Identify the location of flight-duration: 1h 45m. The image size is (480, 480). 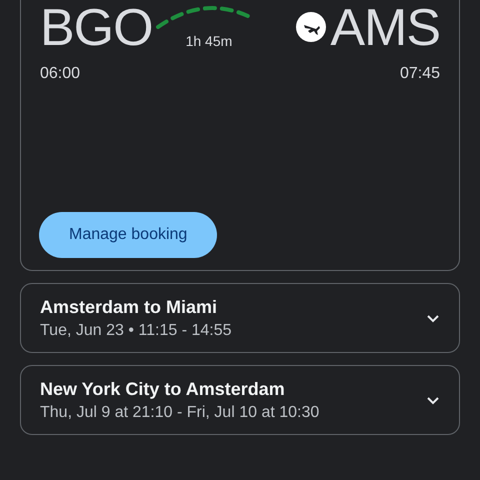
(209, 41).